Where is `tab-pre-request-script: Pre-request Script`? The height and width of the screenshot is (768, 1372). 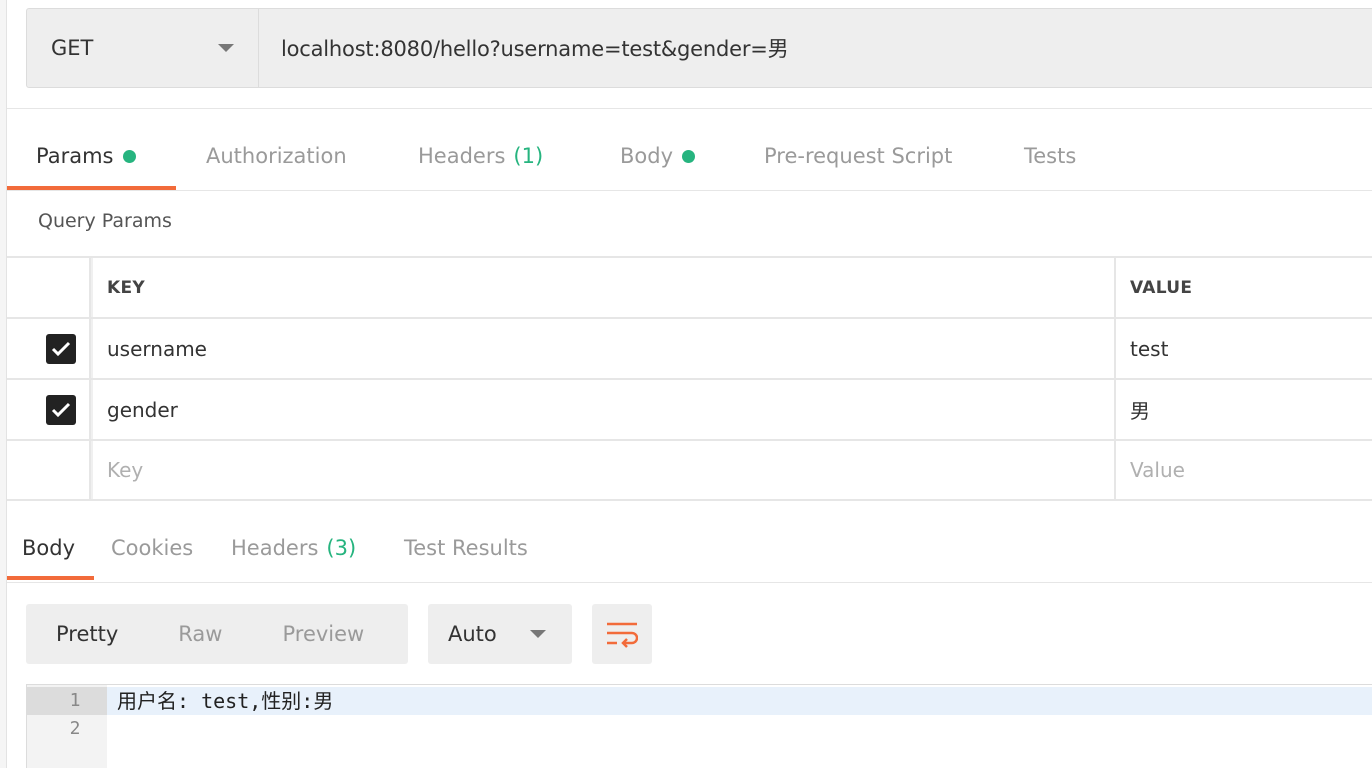 tab-pre-request-script: Pre-request Script is located at coordinates (858, 156).